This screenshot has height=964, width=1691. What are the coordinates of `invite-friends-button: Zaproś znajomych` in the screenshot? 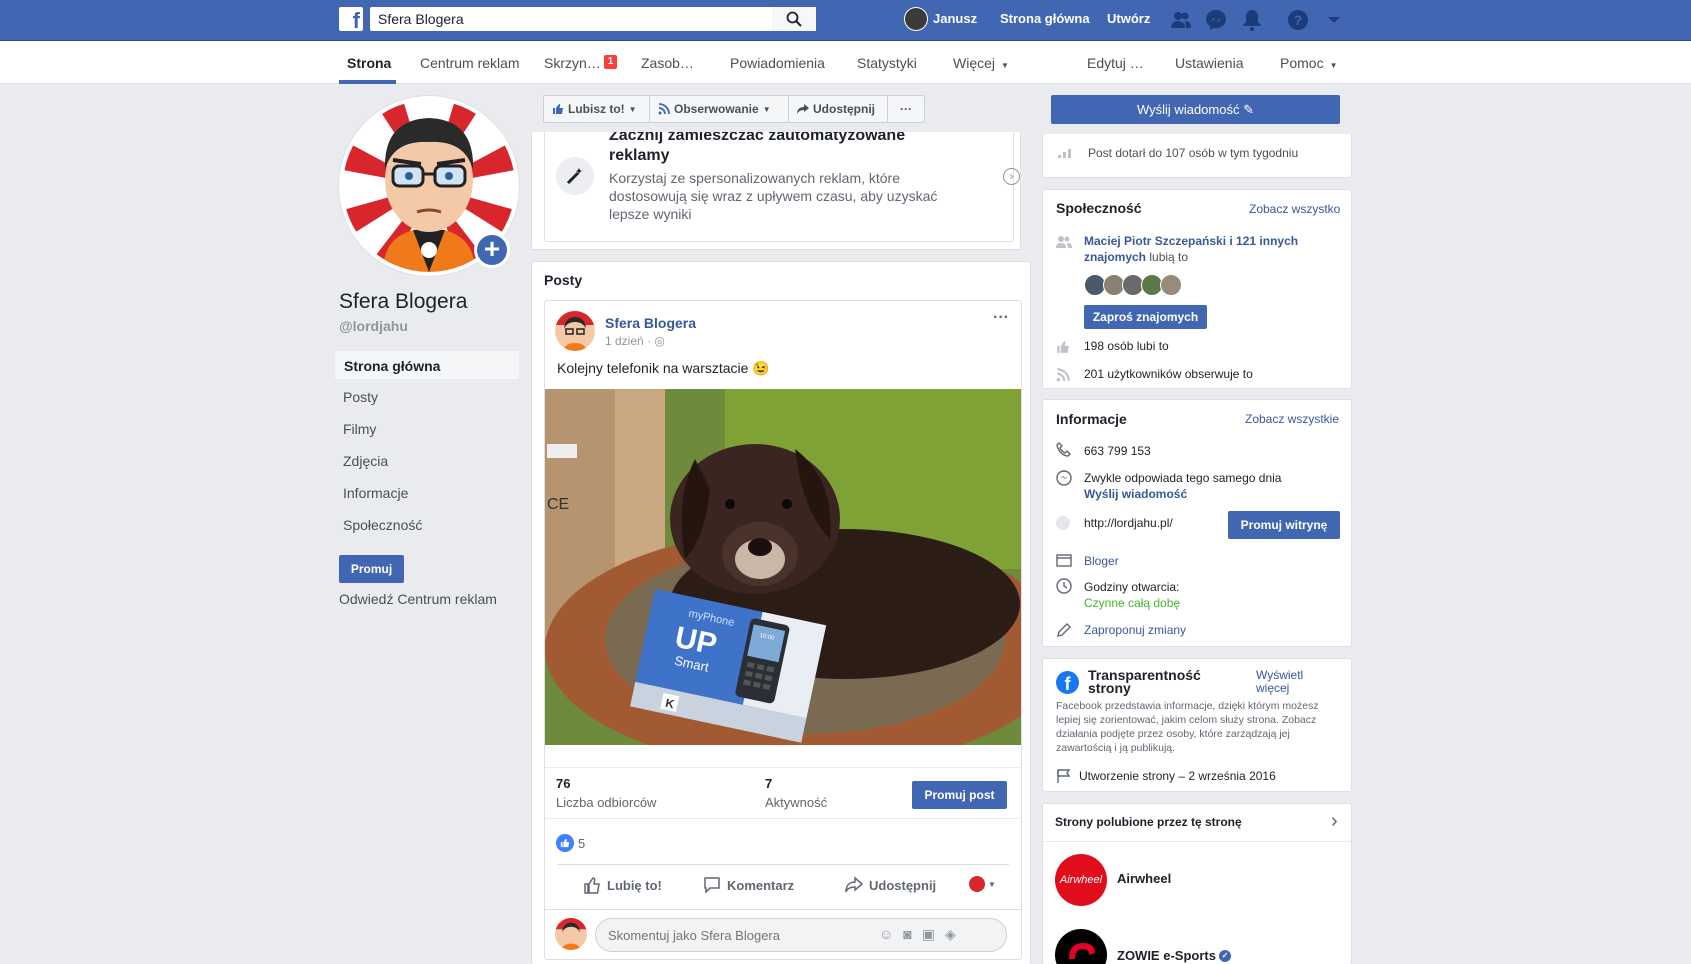 It's located at (1145, 317).